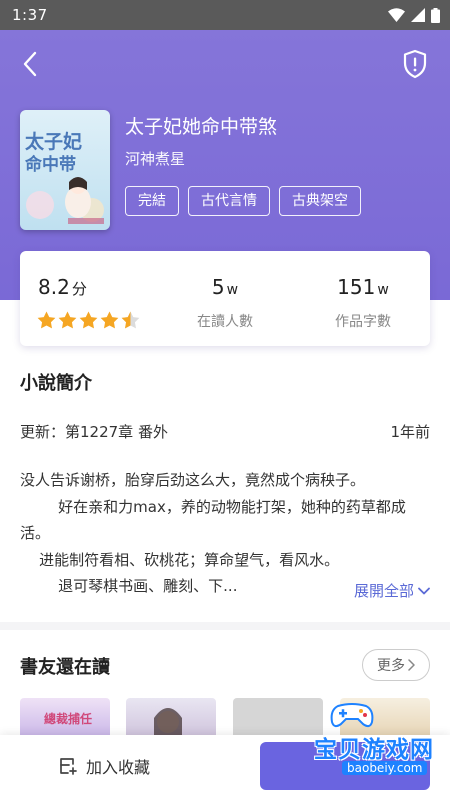  I want to click on tag-subgenre: 古典架空, so click(320, 201).